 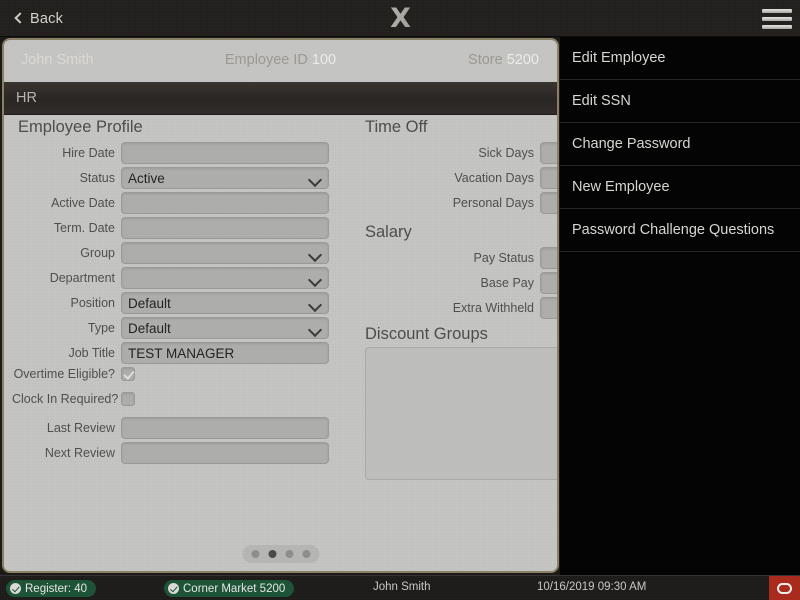 I want to click on form-row-position: Position Default, so click(x=170, y=303).